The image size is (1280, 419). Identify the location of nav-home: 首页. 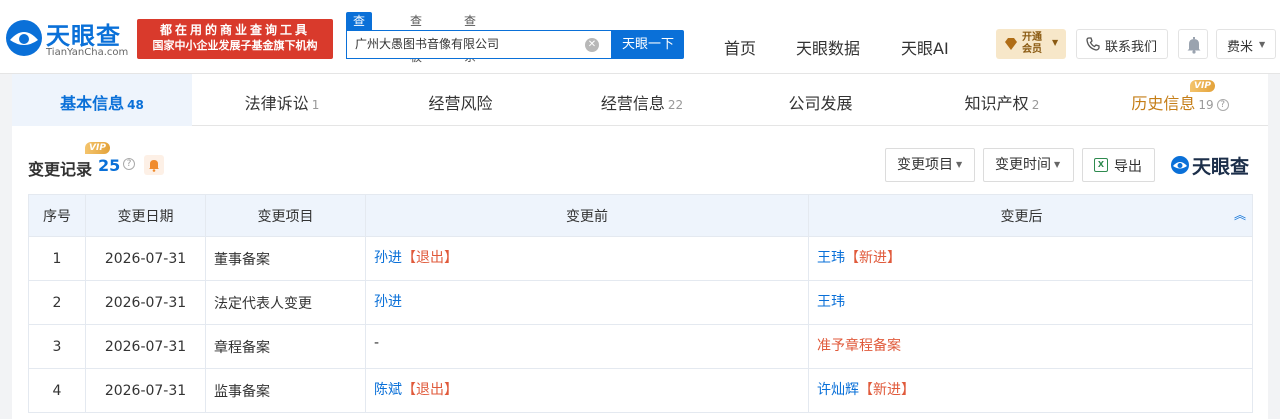
(740, 47).